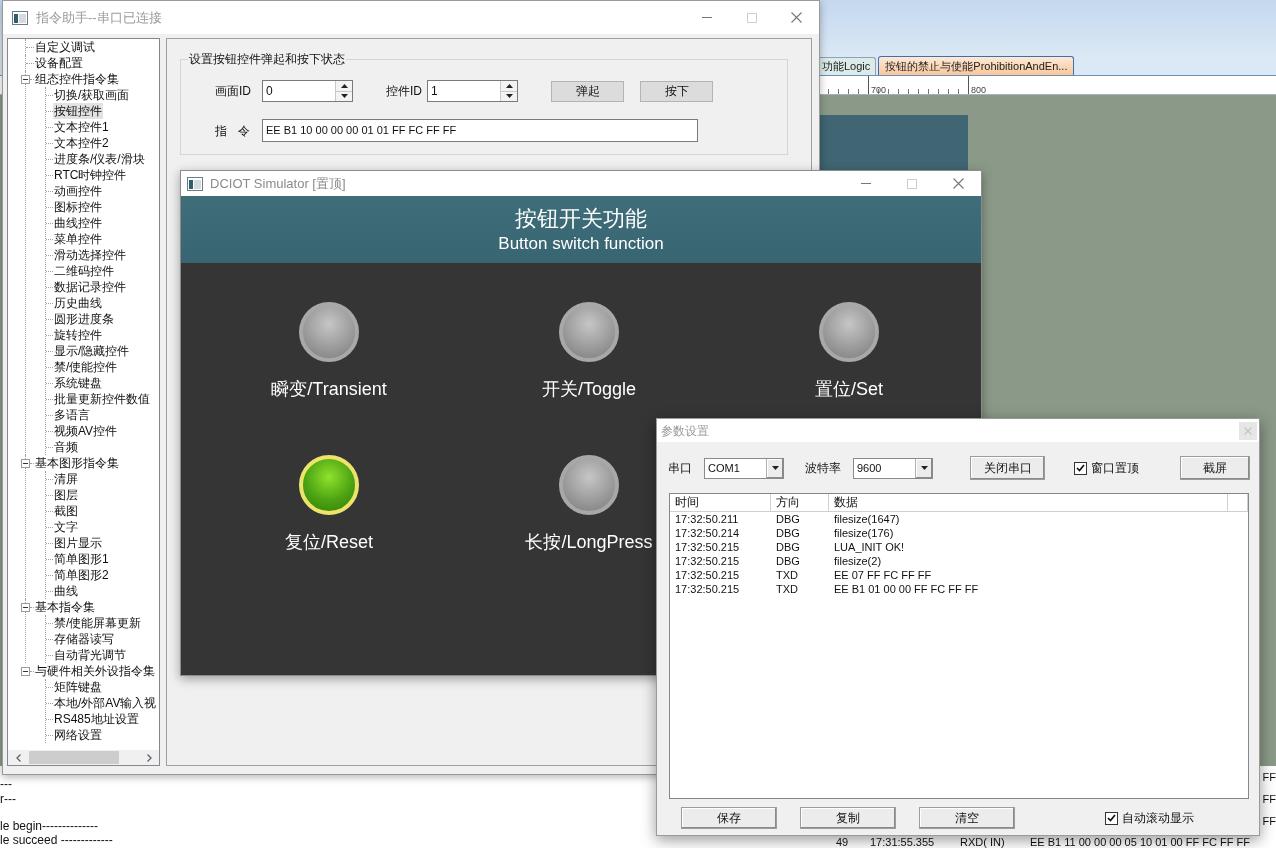 This screenshot has height=848, width=1276. Describe the element at coordinates (307, 91) in the screenshot. I see `number-field: 0` at that location.